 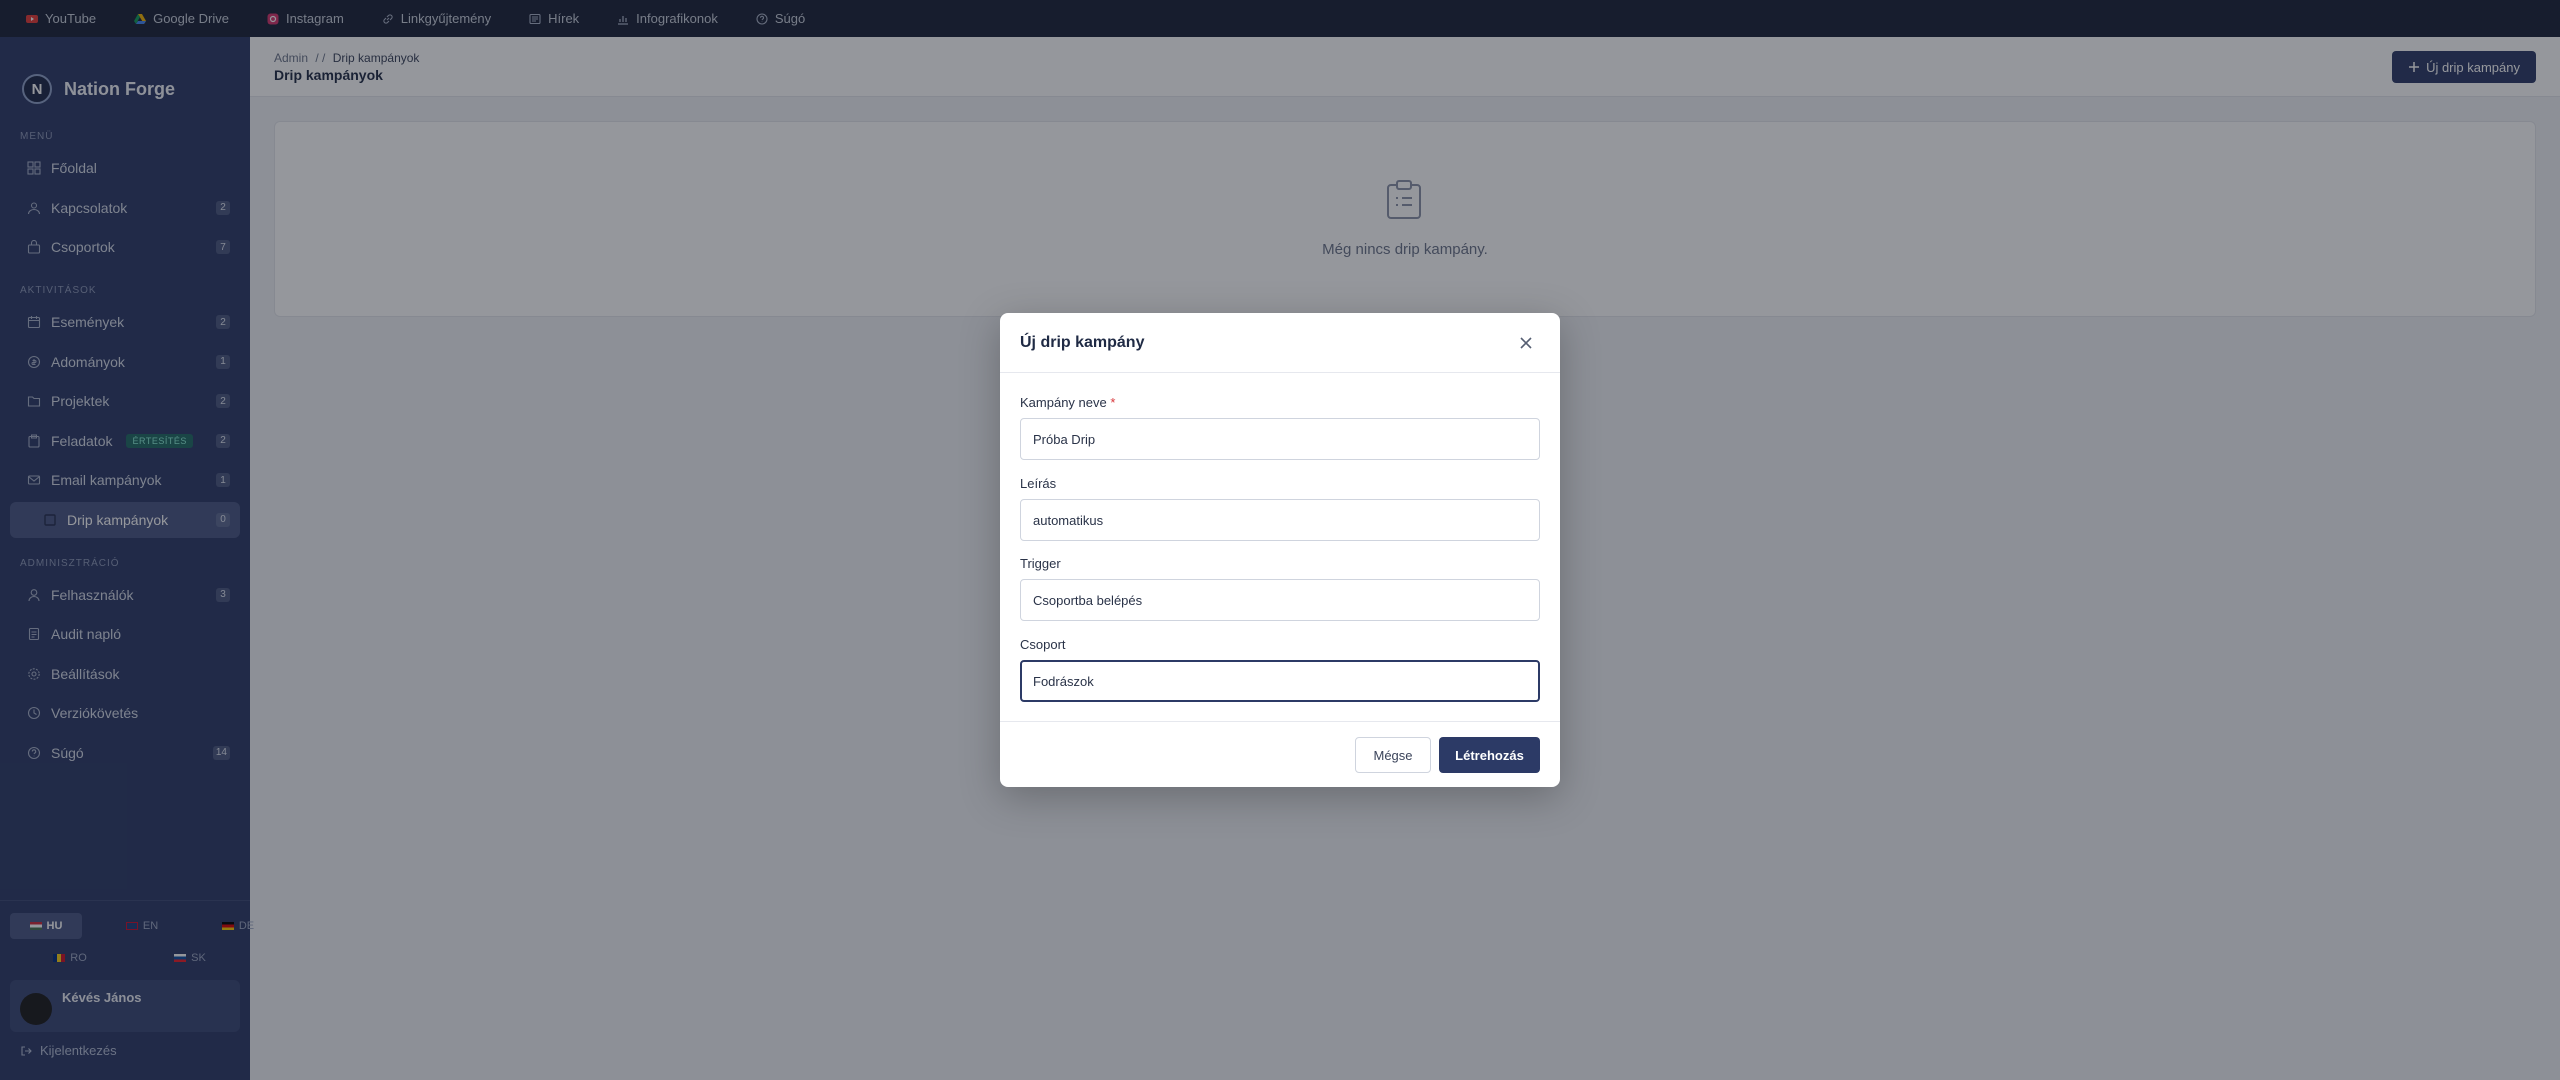 What do you see at coordinates (1489, 755) in the screenshot?
I see `create-button: Létrehozás` at bounding box center [1489, 755].